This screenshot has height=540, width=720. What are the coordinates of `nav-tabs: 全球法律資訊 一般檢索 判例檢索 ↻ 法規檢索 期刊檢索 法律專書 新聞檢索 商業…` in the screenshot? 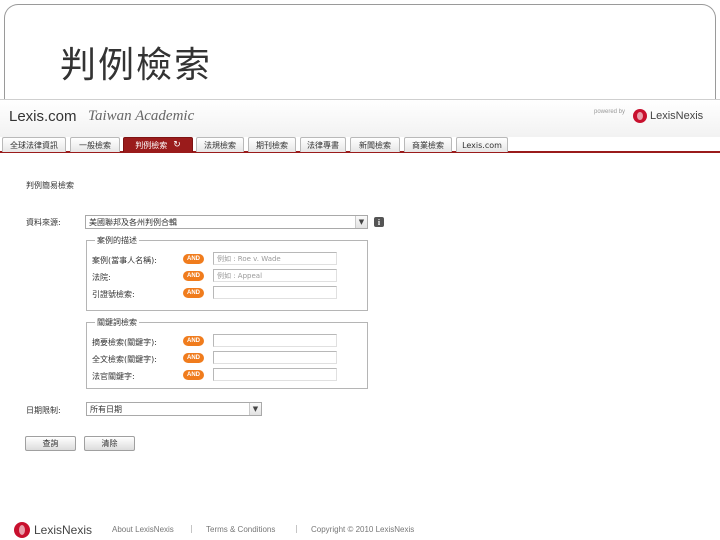 It's located at (360, 145).